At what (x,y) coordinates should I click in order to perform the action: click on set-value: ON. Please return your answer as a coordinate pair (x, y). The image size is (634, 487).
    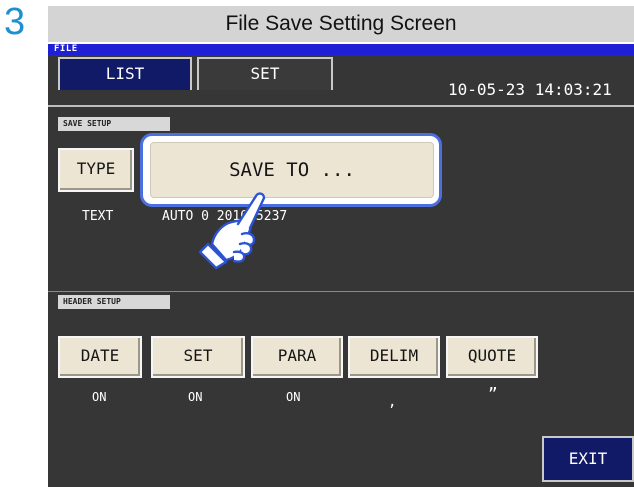
    Looking at the image, I should click on (195, 397).